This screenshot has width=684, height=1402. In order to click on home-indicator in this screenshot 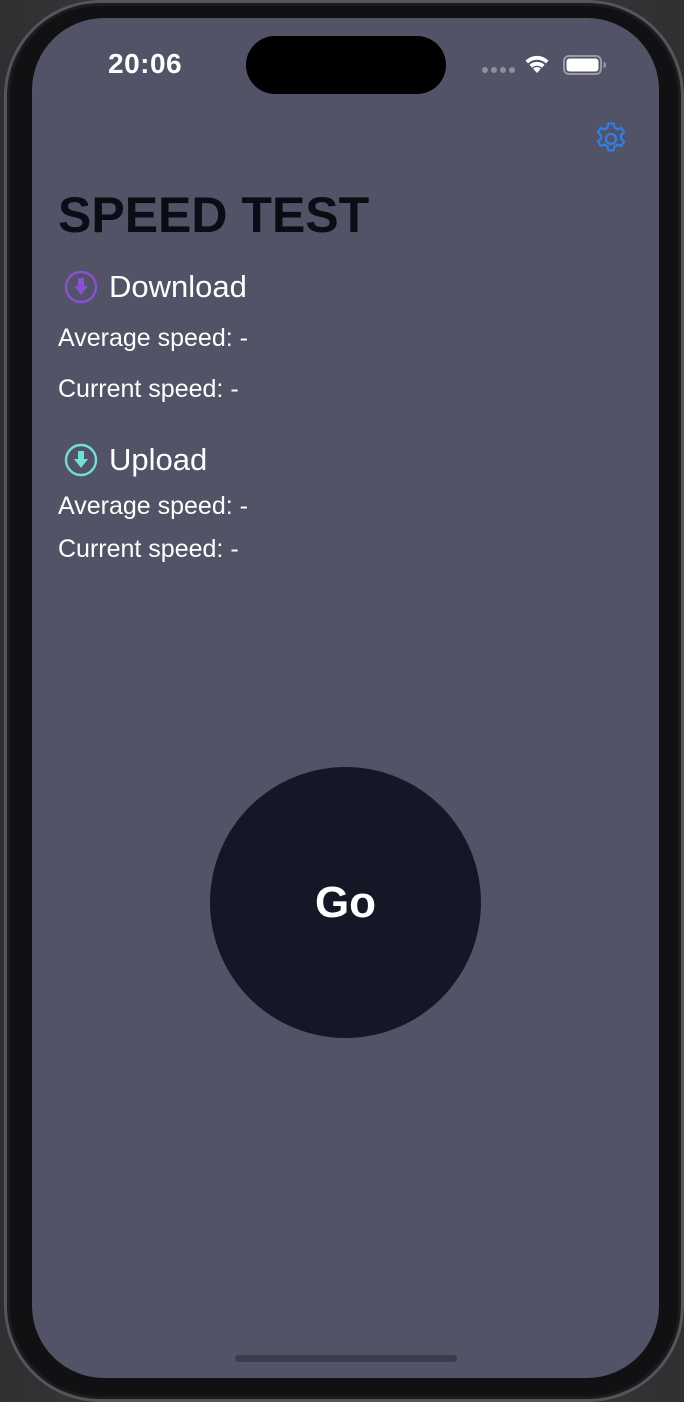, I will do `click(346, 1358)`.